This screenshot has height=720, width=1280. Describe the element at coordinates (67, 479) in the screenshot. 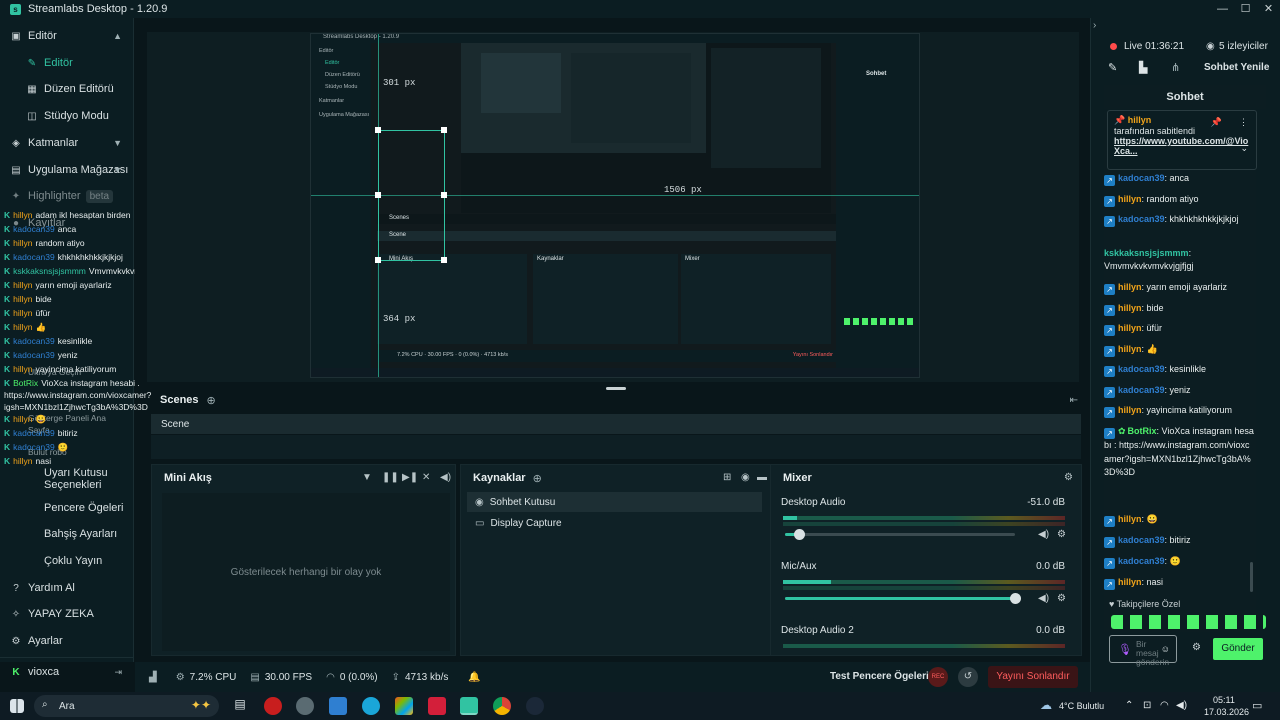

I see `sidebar-item-alert-box: Uyarı Kutusu Seçenekleri` at that location.